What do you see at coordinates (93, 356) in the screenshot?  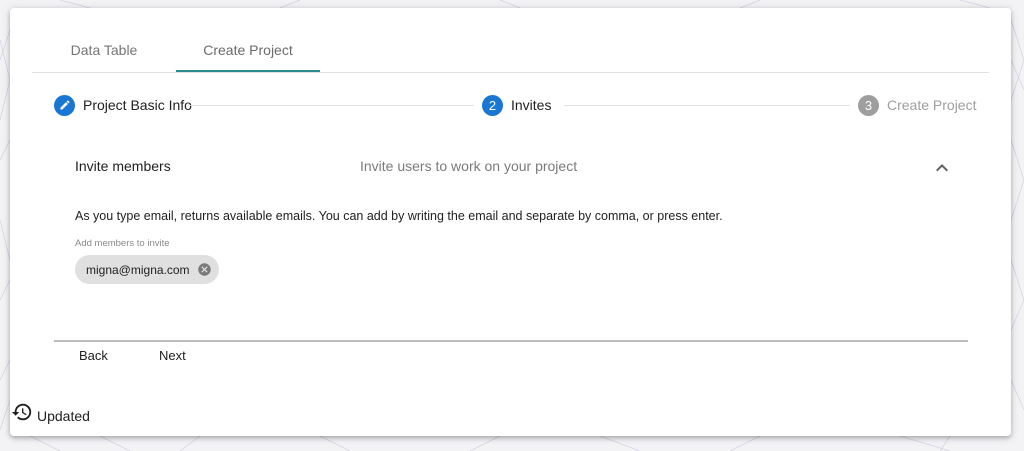 I see `back-button: Back` at bounding box center [93, 356].